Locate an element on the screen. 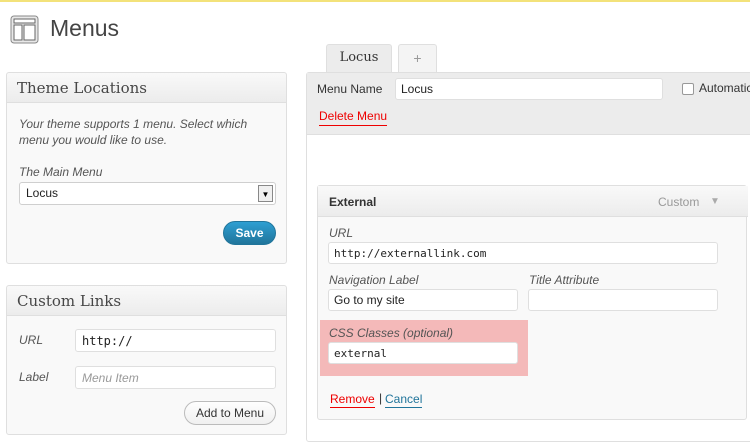  add-to-menu-button: Add to Menu is located at coordinates (230, 413).